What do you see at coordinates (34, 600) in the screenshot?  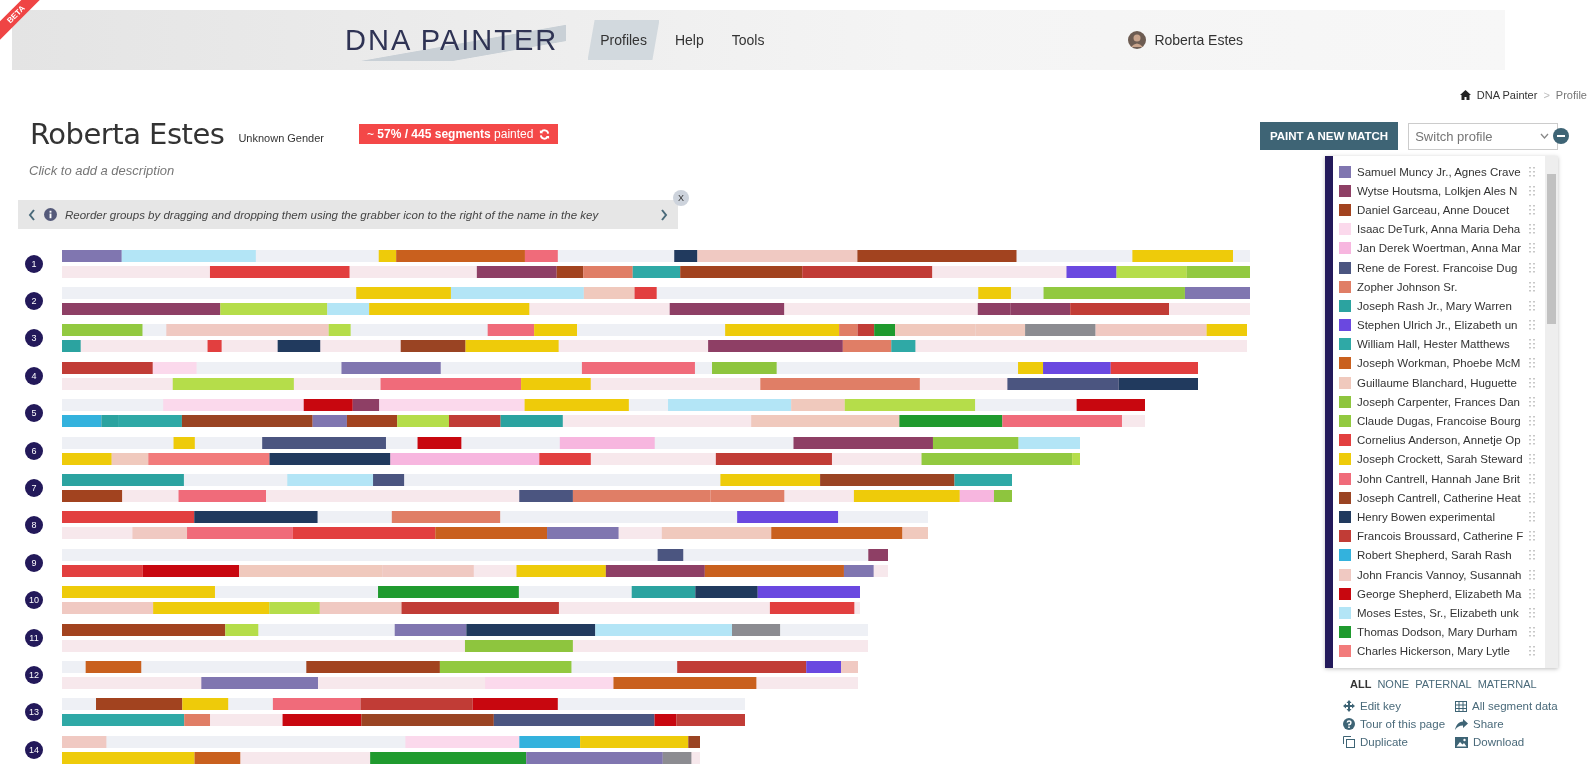 I see `chromosome-number: 10` at bounding box center [34, 600].